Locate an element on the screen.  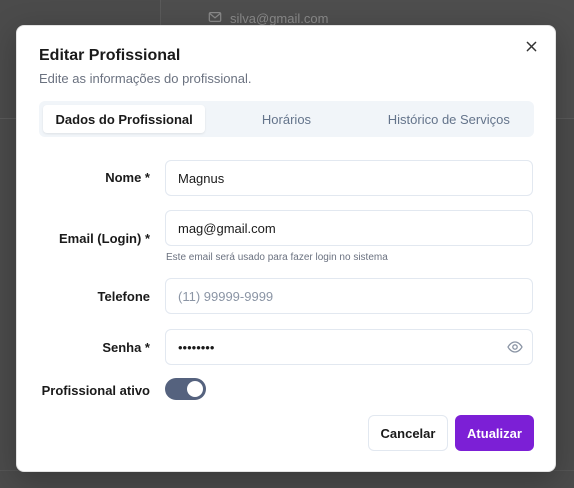
email-input is located at coordinates (349, 228).